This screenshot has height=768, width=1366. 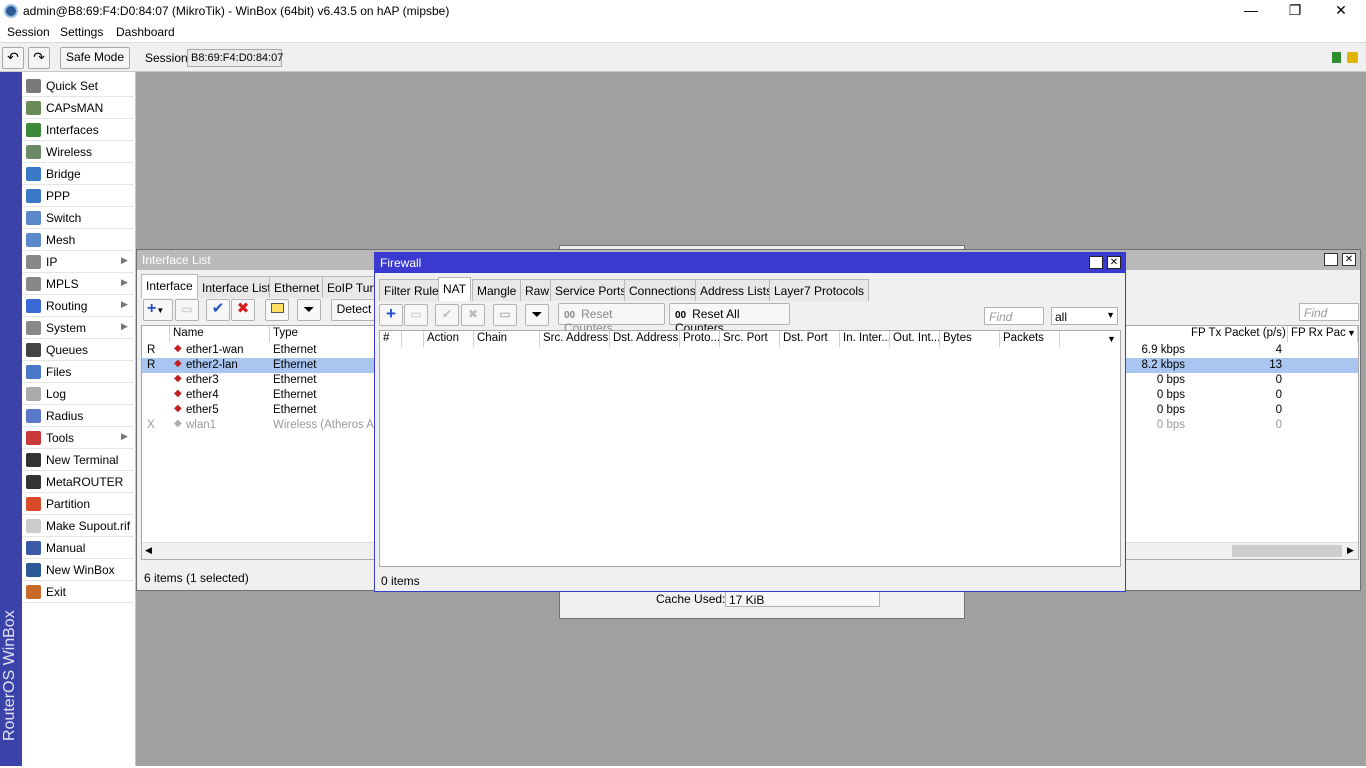 What do you see at coordinates (236, 287) in the screenshot?
I see `tab-interface-list: Interface List` at bounding box center [236, 287].